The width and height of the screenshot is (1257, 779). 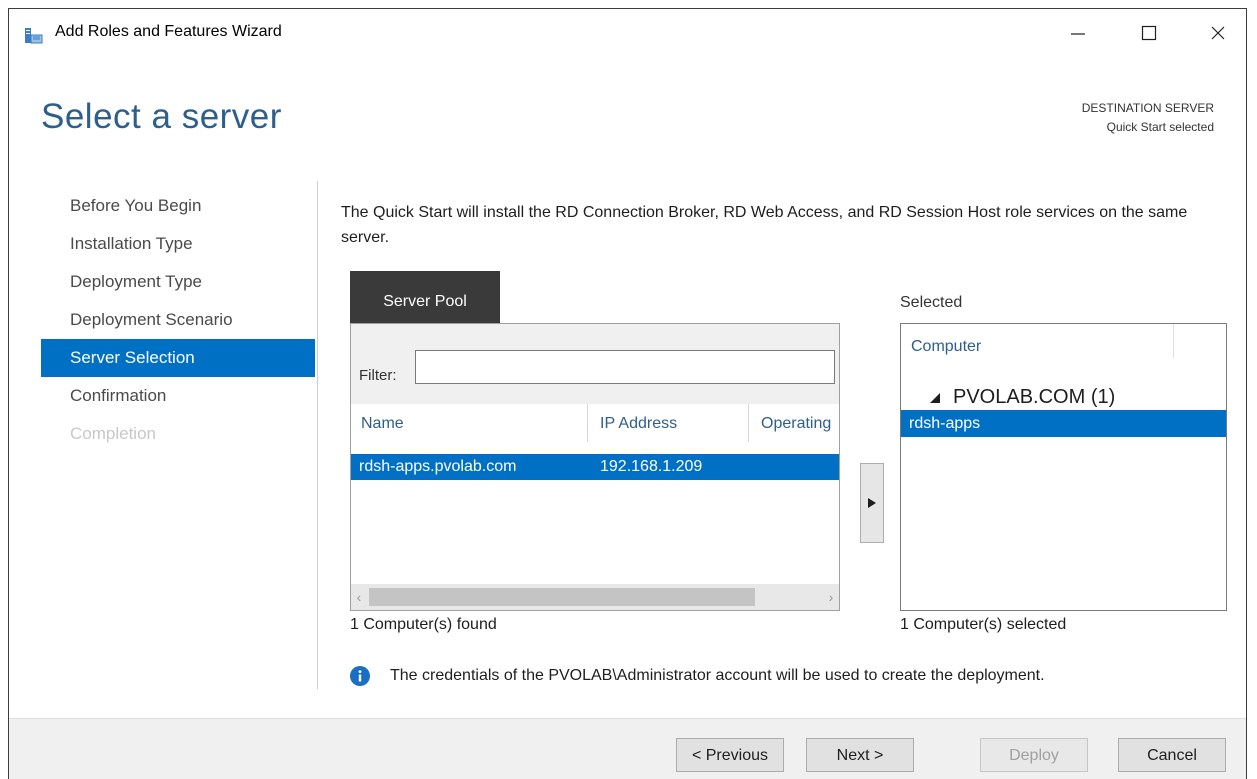 I want to click on close-button, so click(x=1218, y=33).